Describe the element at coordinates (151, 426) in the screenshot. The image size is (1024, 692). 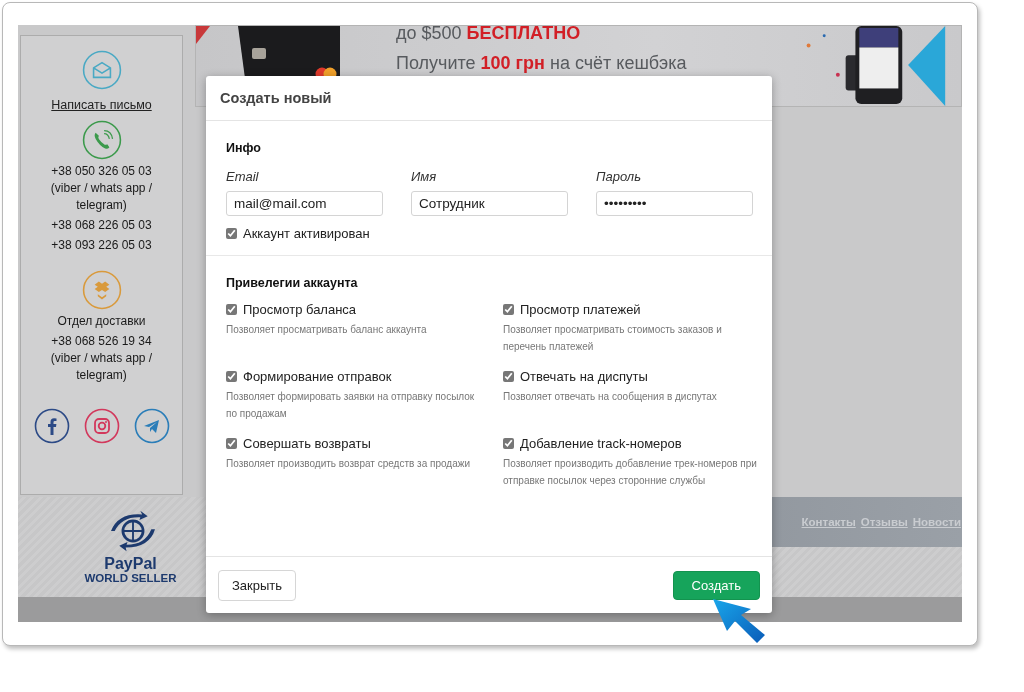
I see `telegram-icon` at that location.